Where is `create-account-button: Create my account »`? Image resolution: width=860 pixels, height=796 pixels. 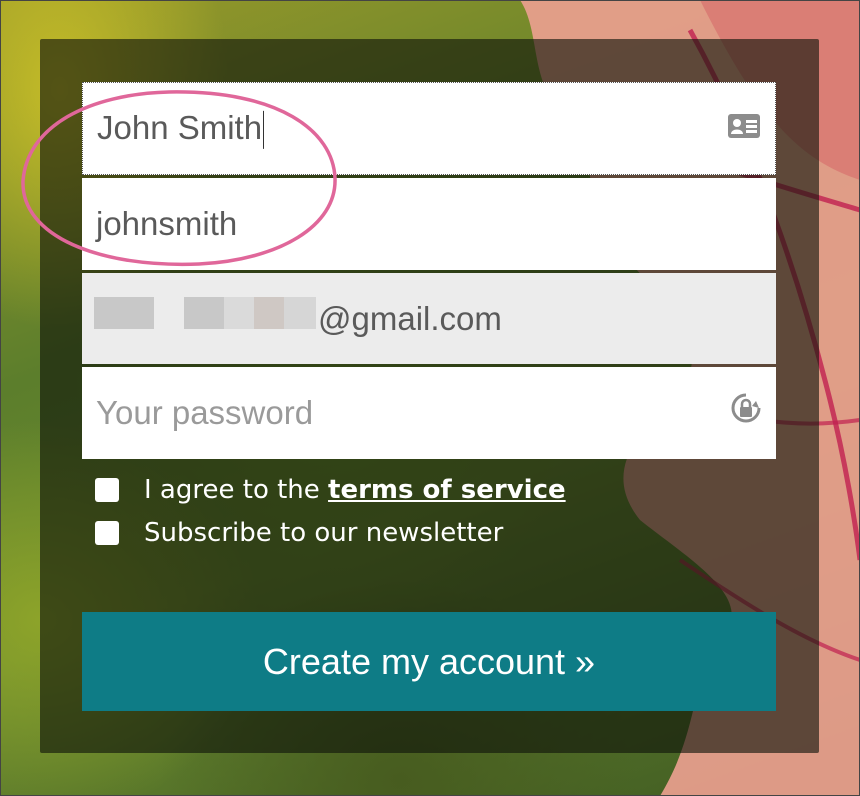
create-account-button: Create my account » is located at coordinates (429, 661).